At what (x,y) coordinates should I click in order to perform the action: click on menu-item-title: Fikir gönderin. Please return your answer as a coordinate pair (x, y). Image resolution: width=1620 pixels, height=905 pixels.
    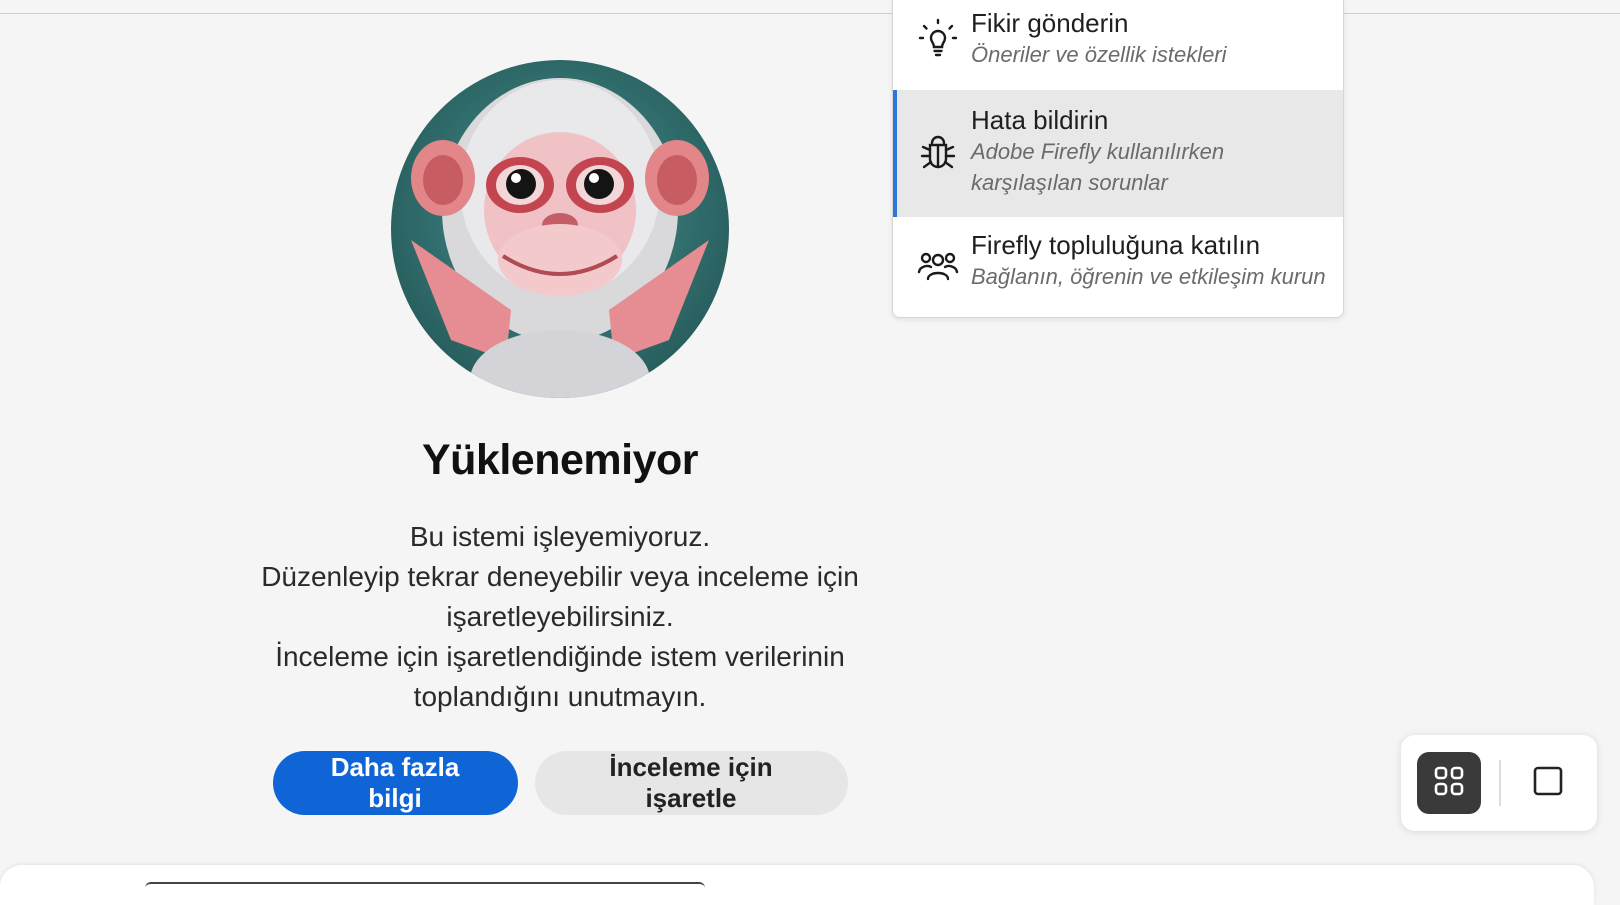
    Looking at the image, I should click on (1050, 23).